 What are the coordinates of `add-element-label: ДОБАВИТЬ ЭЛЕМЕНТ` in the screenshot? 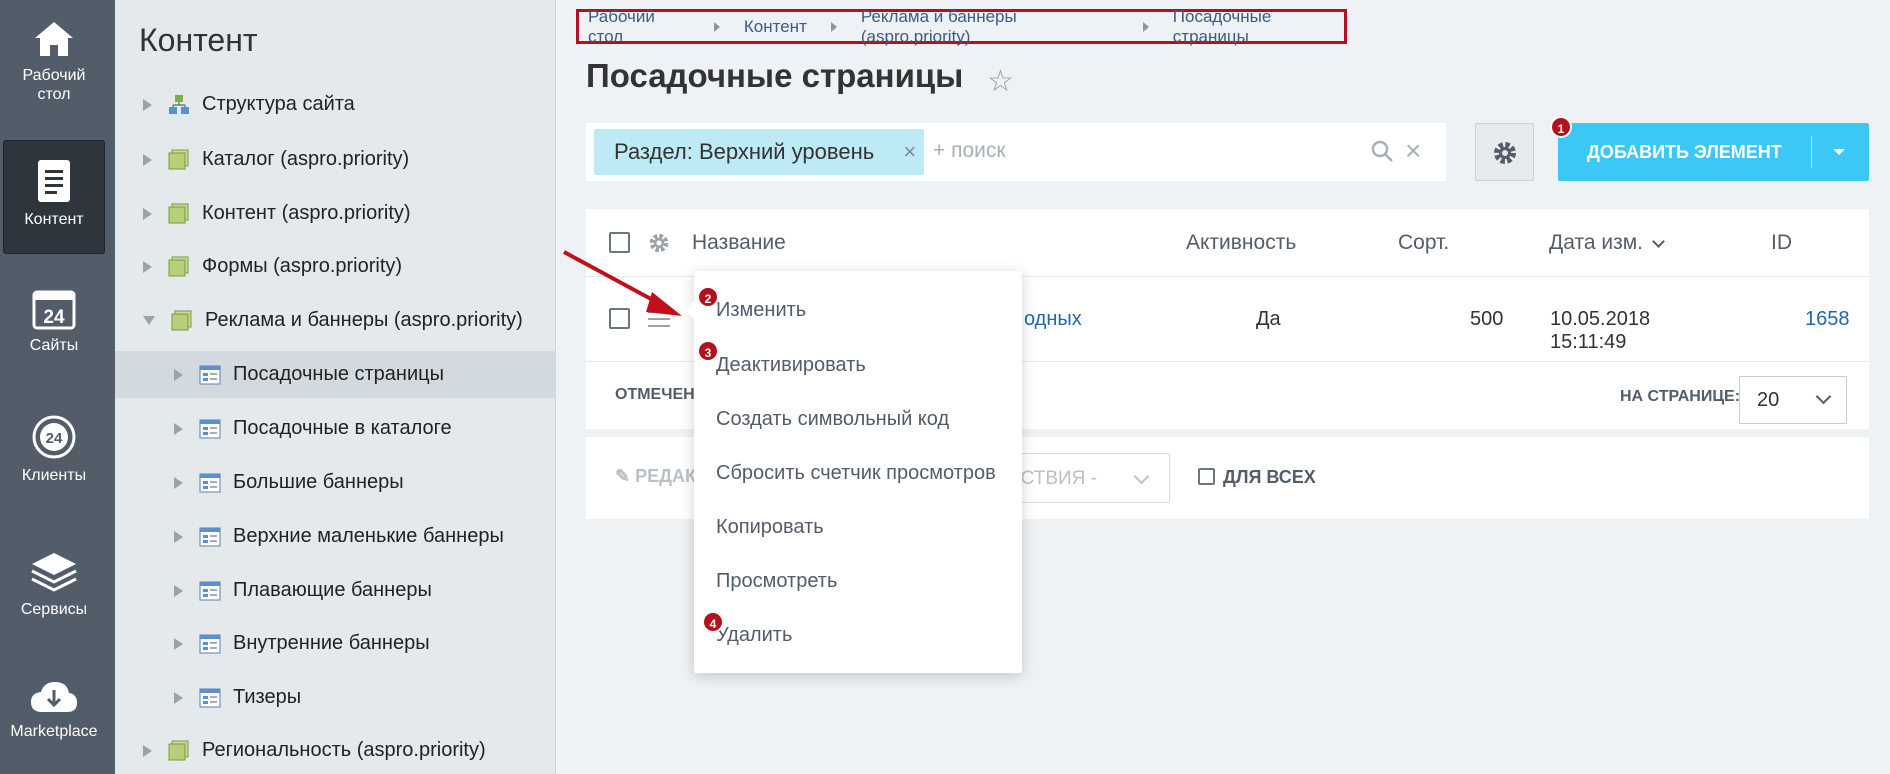 It's located at (1684, 152).